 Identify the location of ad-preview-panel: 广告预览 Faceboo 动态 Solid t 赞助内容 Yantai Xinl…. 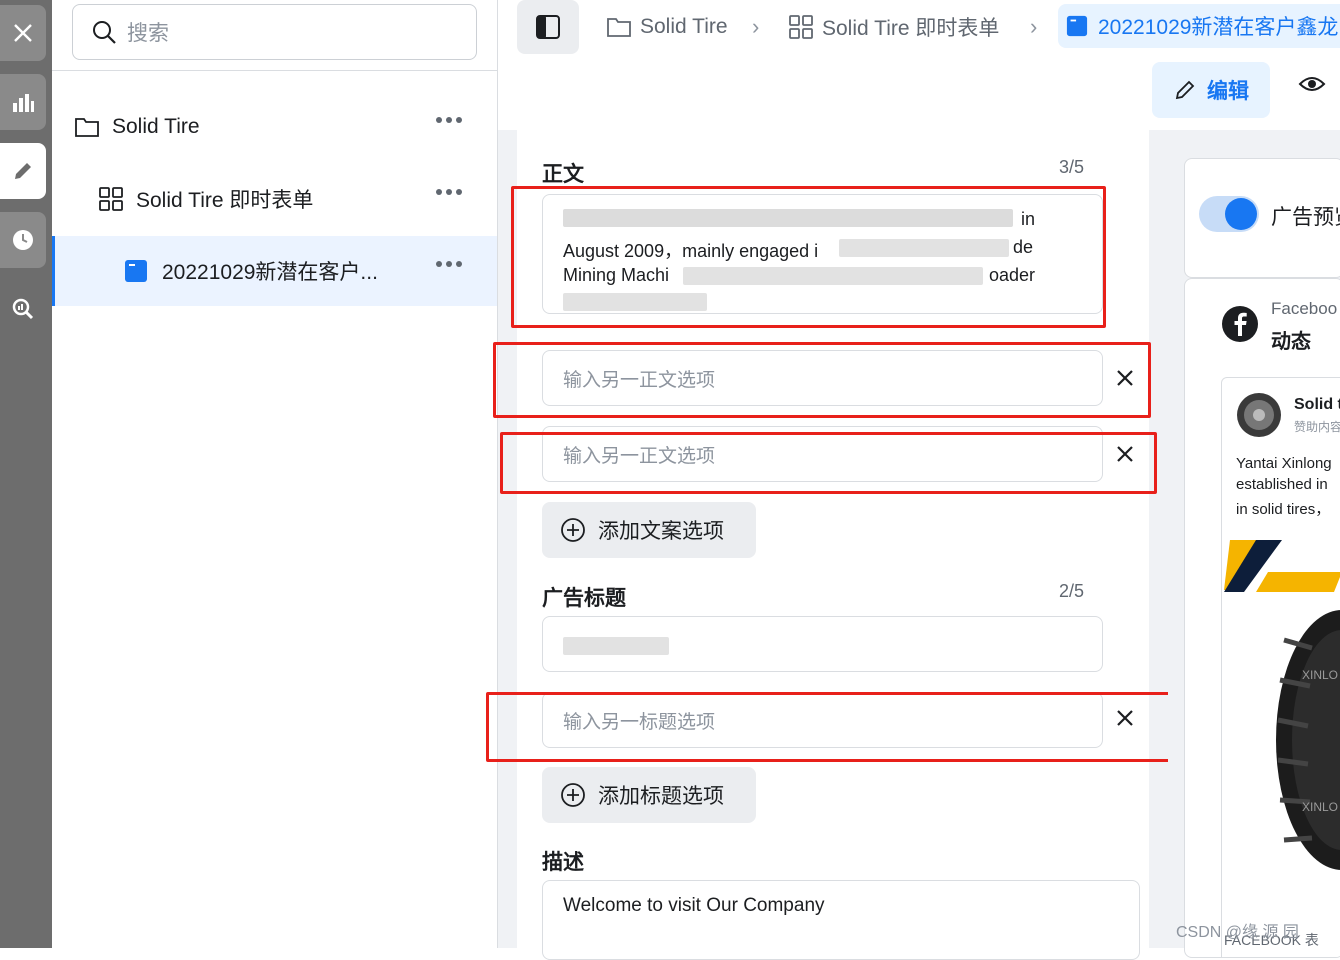
(1254, 544).